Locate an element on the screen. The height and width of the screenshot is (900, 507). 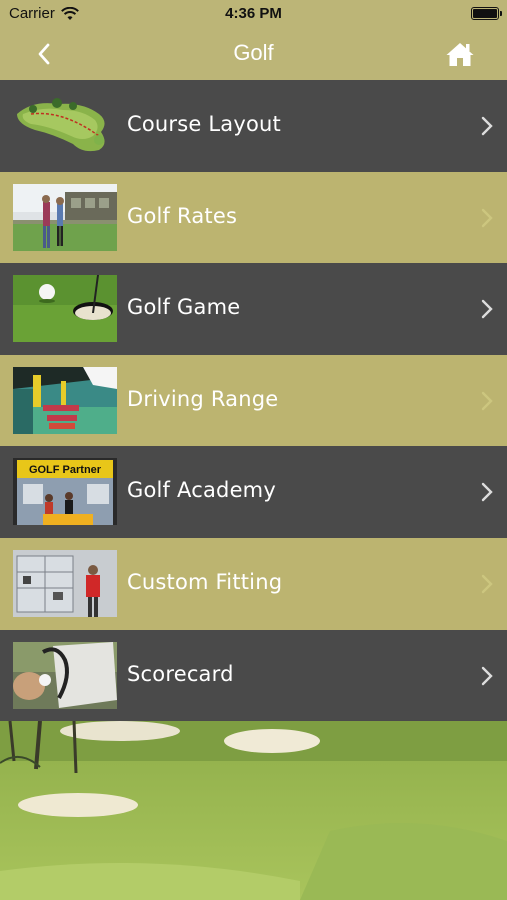
menu-item-golf-academy: GOLF Partner Golf Academy is located at coordinates (253, 492).